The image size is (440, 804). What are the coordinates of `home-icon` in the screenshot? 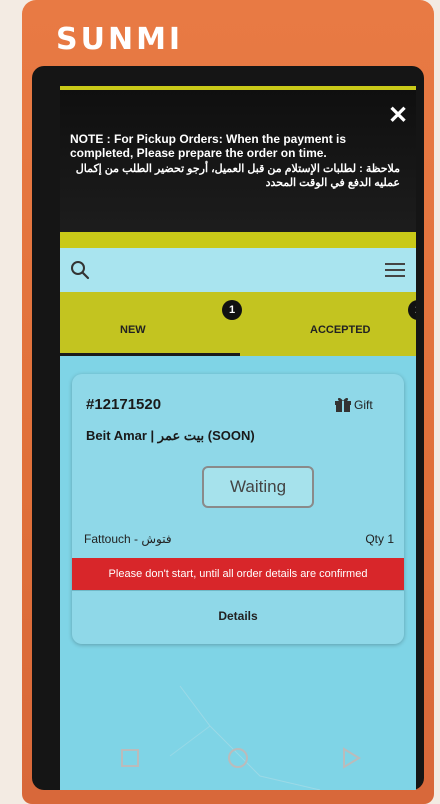 It's located at (238, 758).